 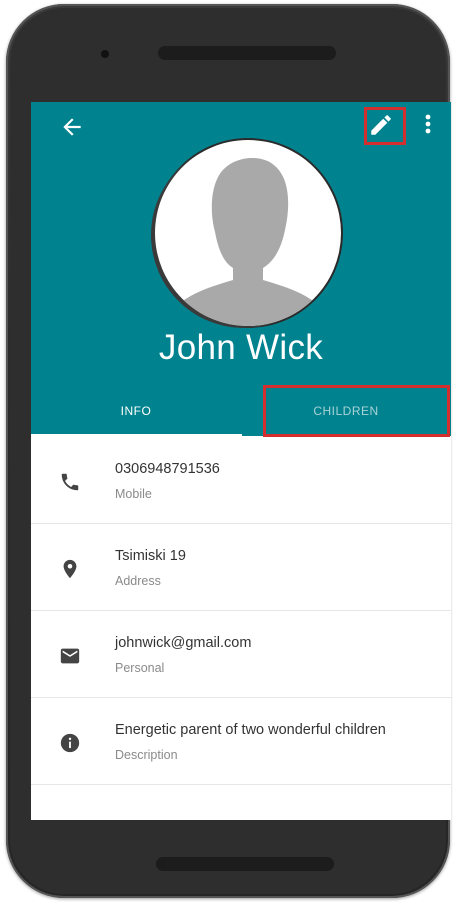 What do you see at coordinates (183, 643) in the screenshot?
I see `email-value: johnwick@gmail.com` at bounding box center [183, 643].